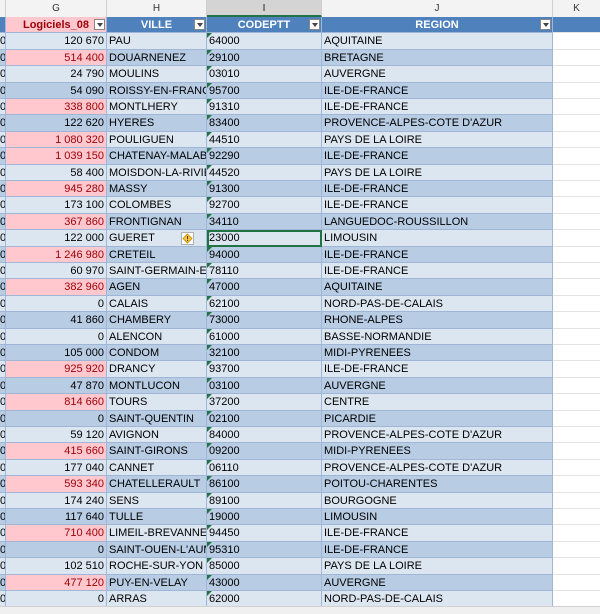 The height and width of the screenshot is (614, 600). Describe the element at coordinates (264, 140) in the screenshot. I see `cell-codeptt: 44510` at that location.